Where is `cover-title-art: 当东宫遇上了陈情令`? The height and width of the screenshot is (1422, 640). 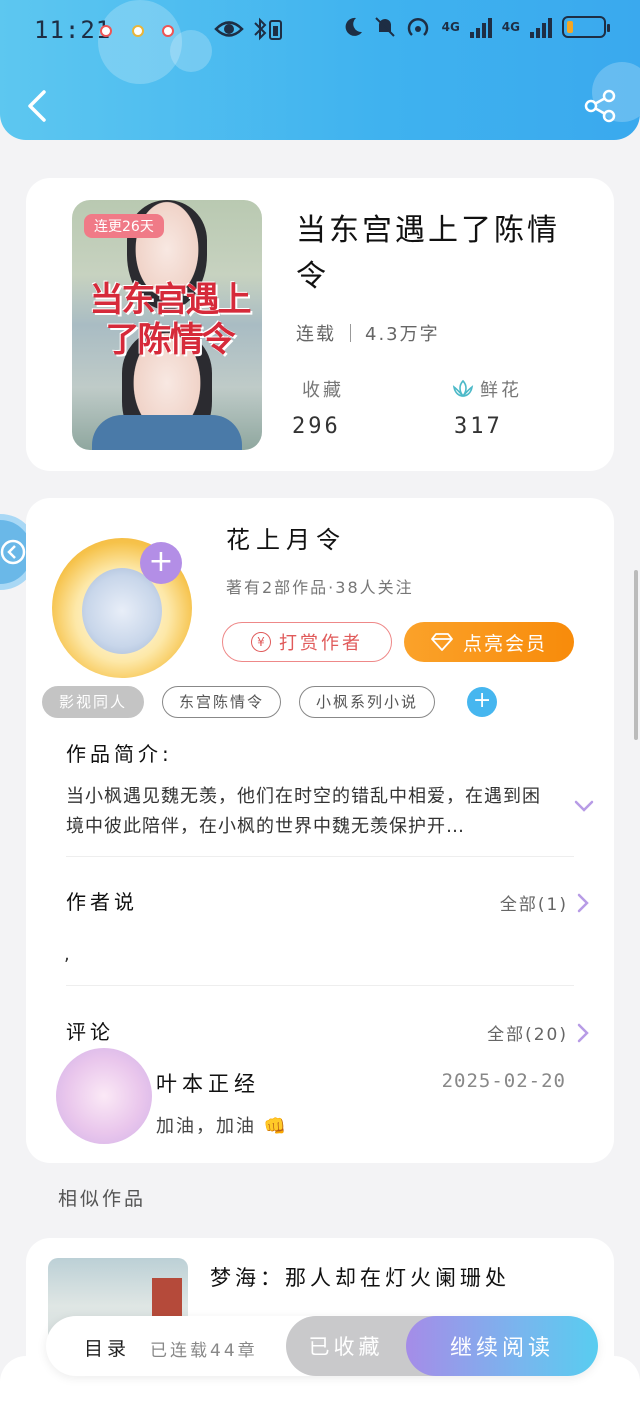 cover-title-art: 当东宫遇上了陈情令 is located at coordinates (170, 320).